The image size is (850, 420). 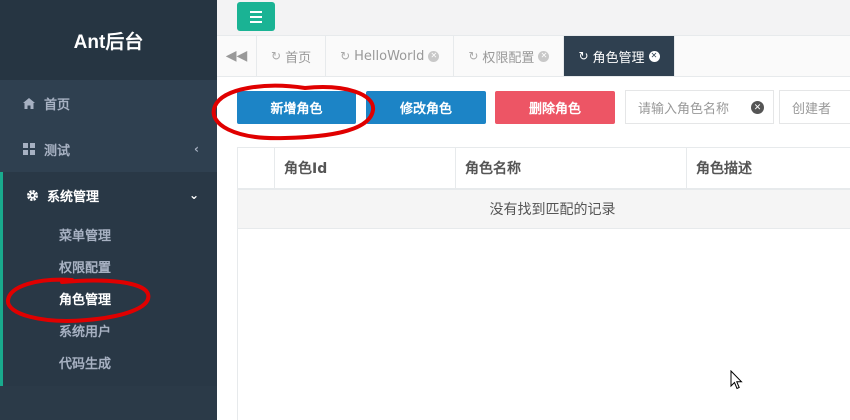 I want to click on add-role-button: 新增角色, so click(x=296, y=107).